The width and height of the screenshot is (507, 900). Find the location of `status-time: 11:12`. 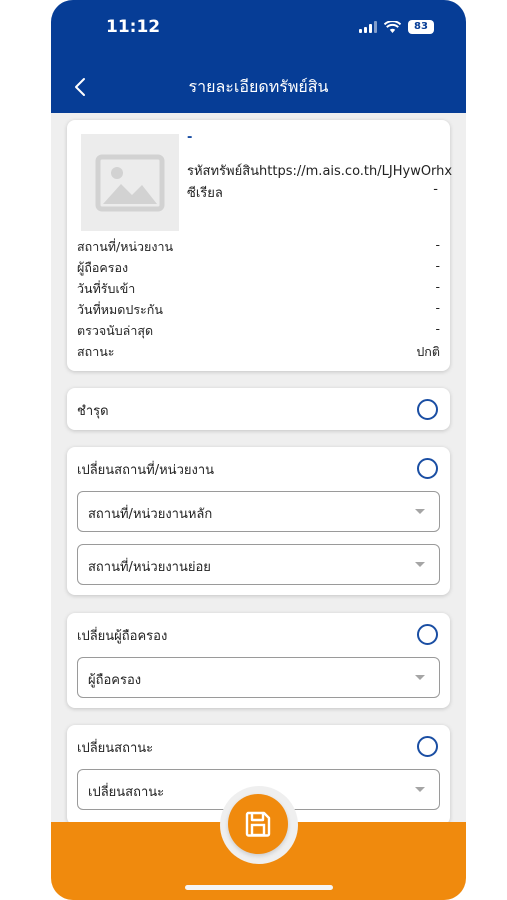

status-time: 11:12 is located at coordinates (133, 27).